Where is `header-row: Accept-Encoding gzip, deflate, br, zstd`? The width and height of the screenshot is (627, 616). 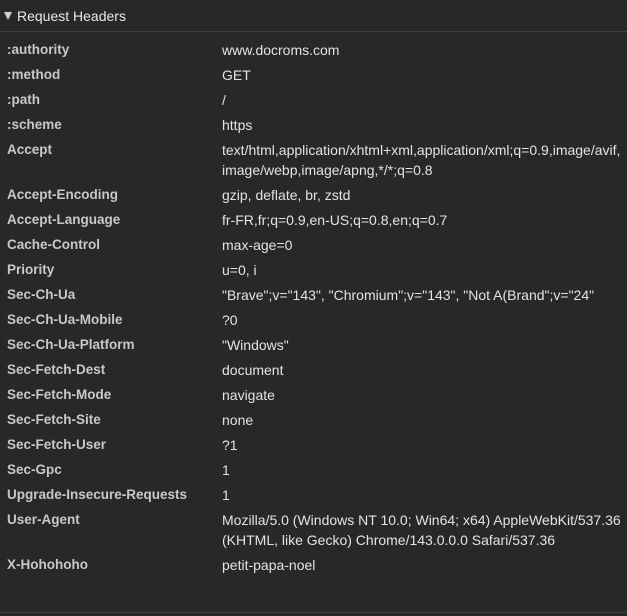 header-row: Accept-Encoding gzip, deflate, br, zstd is located at coordinates (313, 195).